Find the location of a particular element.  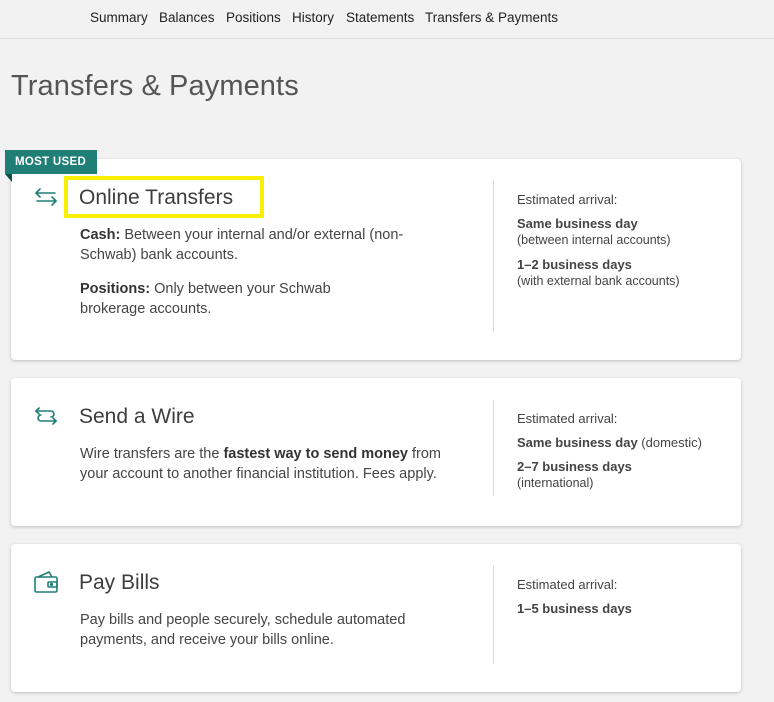

nav-positions: Positions is located at coordinates (253, 17).